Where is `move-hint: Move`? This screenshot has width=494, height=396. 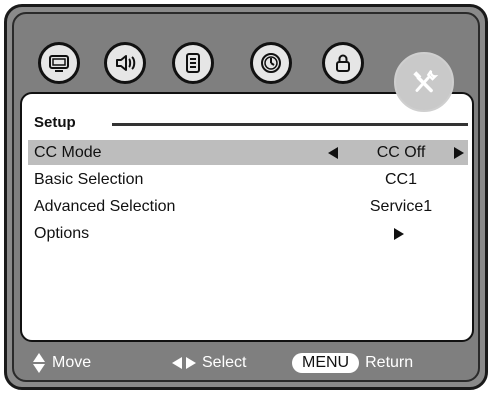
move-hint: Move is located at coordinates (61, 363).